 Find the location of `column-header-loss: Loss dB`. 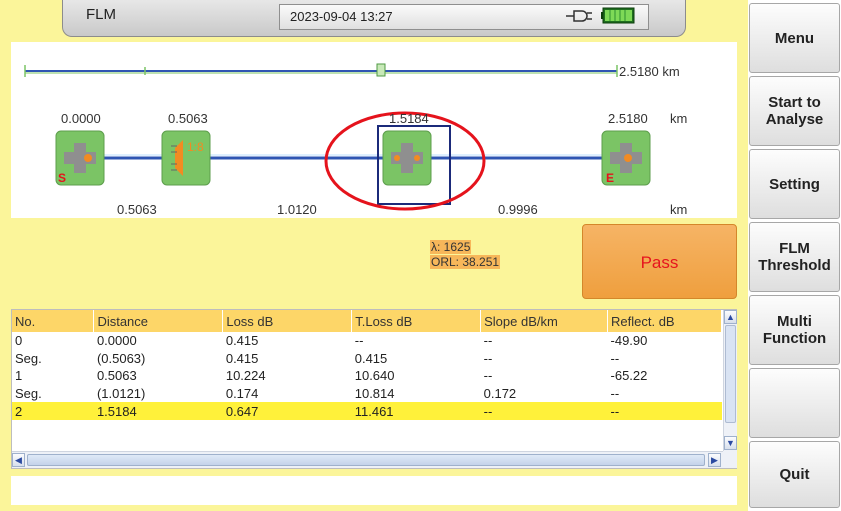

column-header-loss: Loss dB is located at coordinates (287, 321).